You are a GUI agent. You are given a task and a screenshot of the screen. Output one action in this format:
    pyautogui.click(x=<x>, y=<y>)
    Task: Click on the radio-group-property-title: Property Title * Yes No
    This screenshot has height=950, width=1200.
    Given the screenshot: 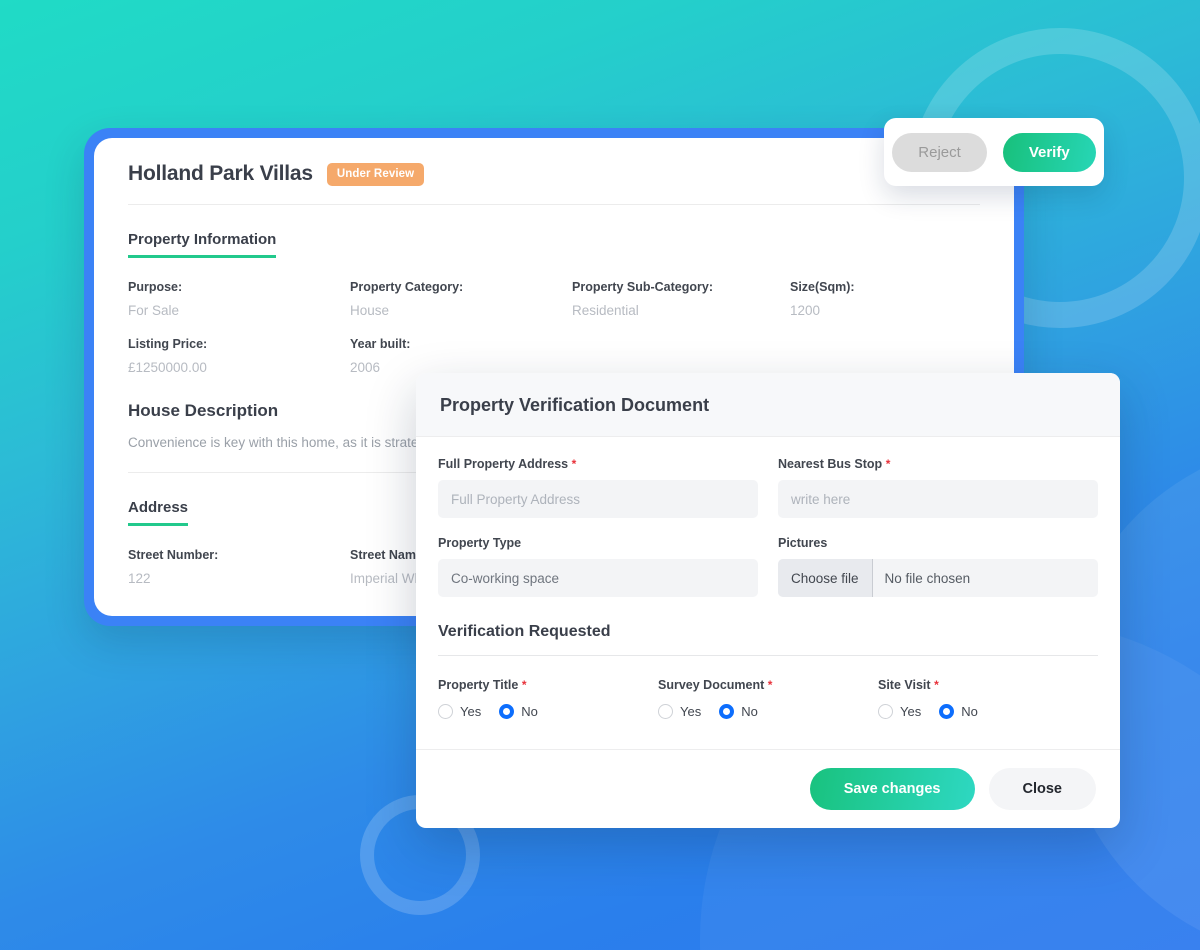 What is the action you would take?
    pyautogui.click(x=548, y=698)
    